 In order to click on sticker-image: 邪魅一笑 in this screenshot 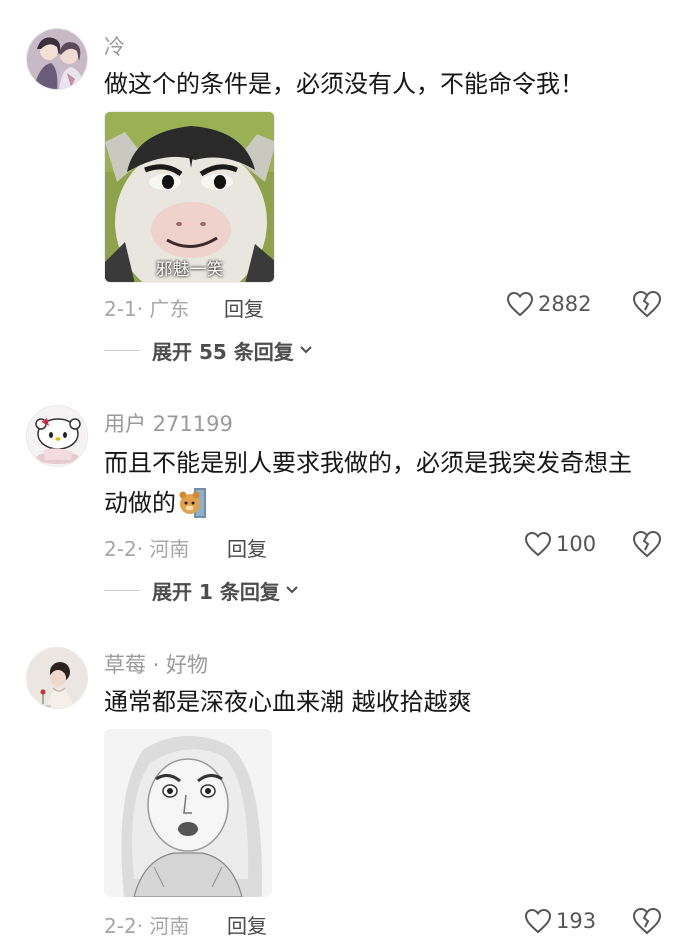, I will do `click(189, 197)`.